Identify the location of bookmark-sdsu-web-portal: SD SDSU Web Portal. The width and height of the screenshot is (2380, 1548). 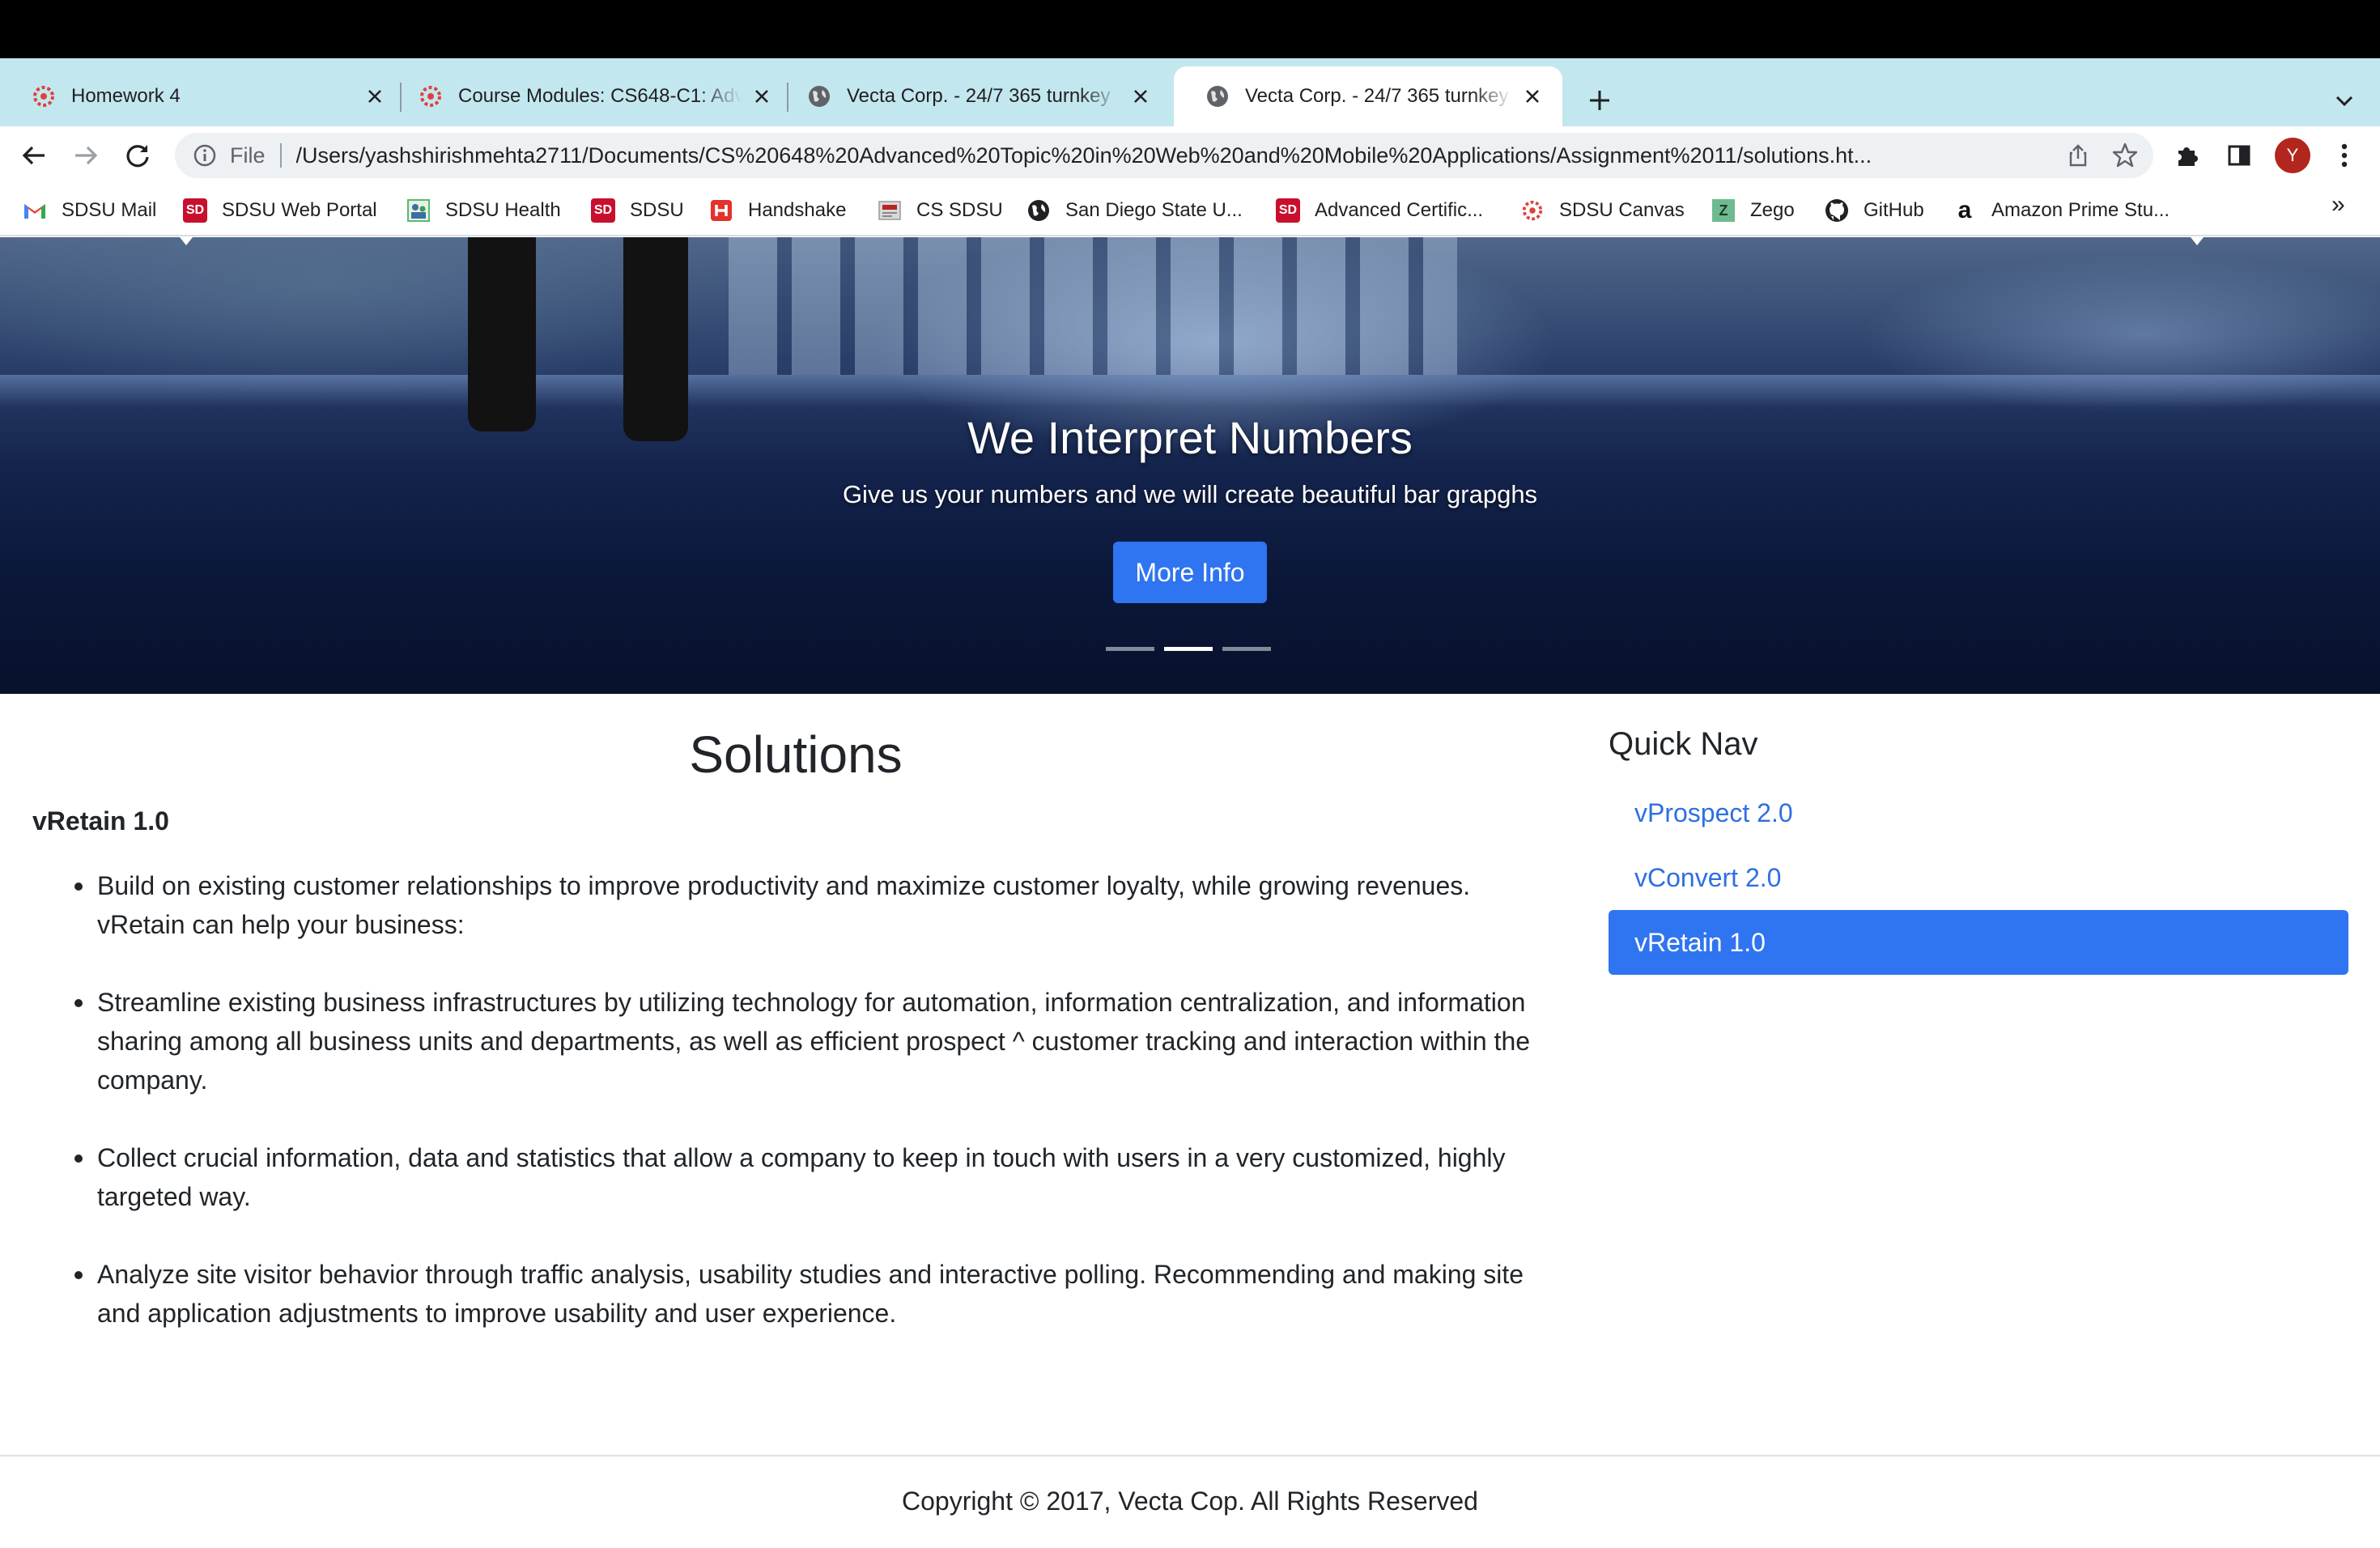
(280, 210).